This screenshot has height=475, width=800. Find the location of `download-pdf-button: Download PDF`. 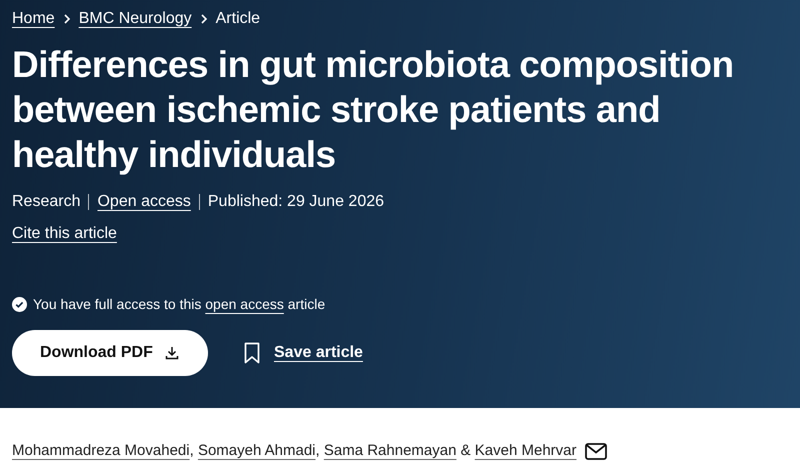

download-pdf-button: Download PDF is located at coordinates (110, 353).